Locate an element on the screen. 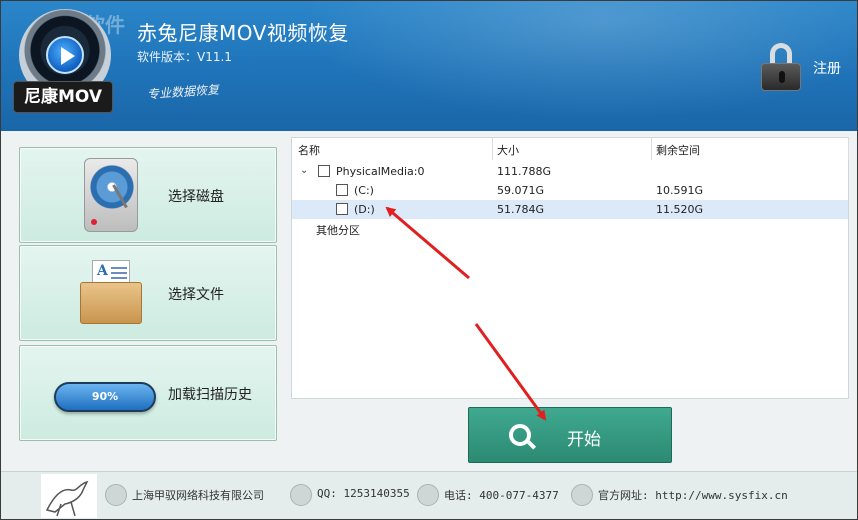 Image resolution: width=858 pixels, height=520 pixels. row-name: (D:) is located at coordinates (364, 209).